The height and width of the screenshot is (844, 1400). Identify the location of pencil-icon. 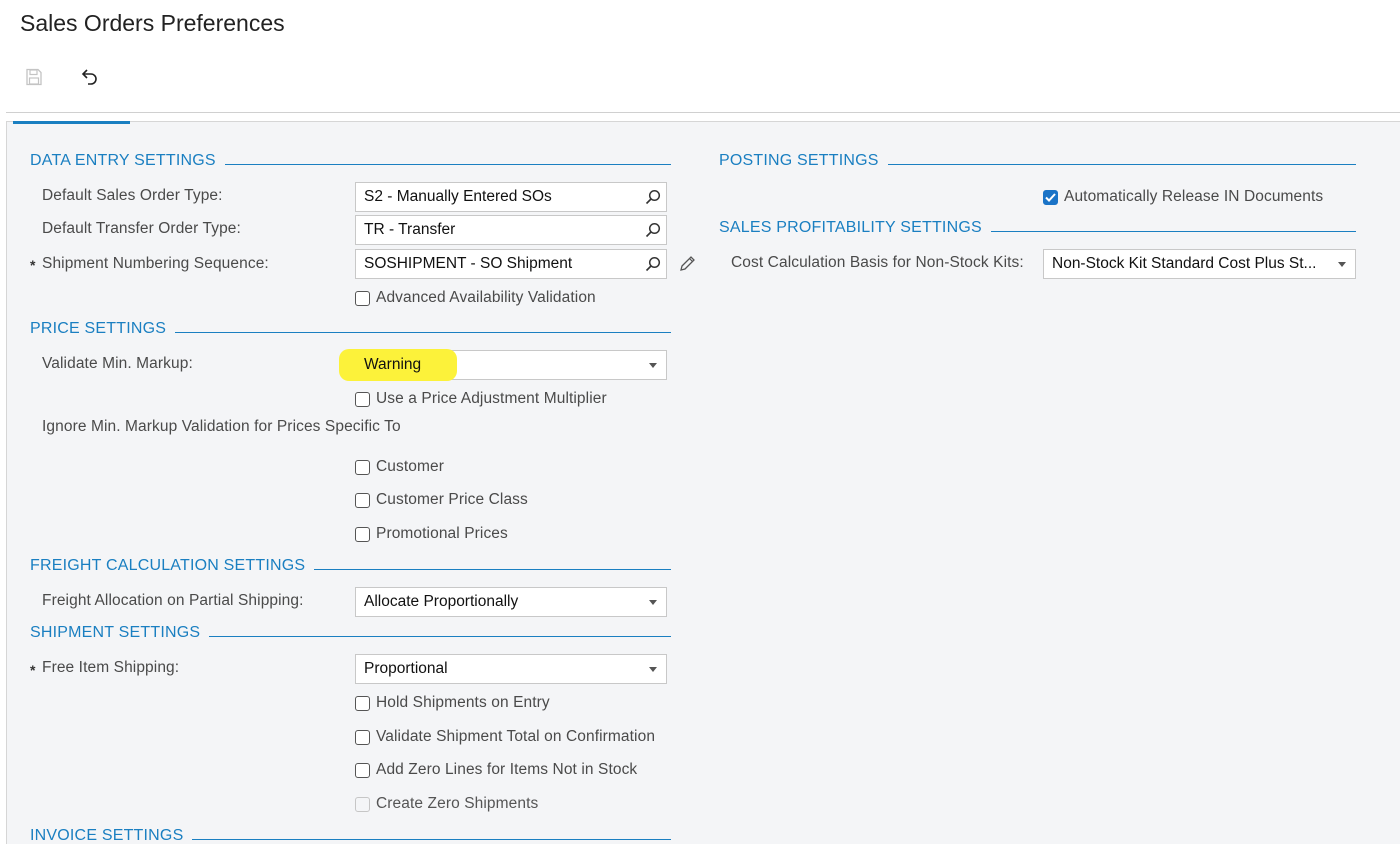
(687, 263).